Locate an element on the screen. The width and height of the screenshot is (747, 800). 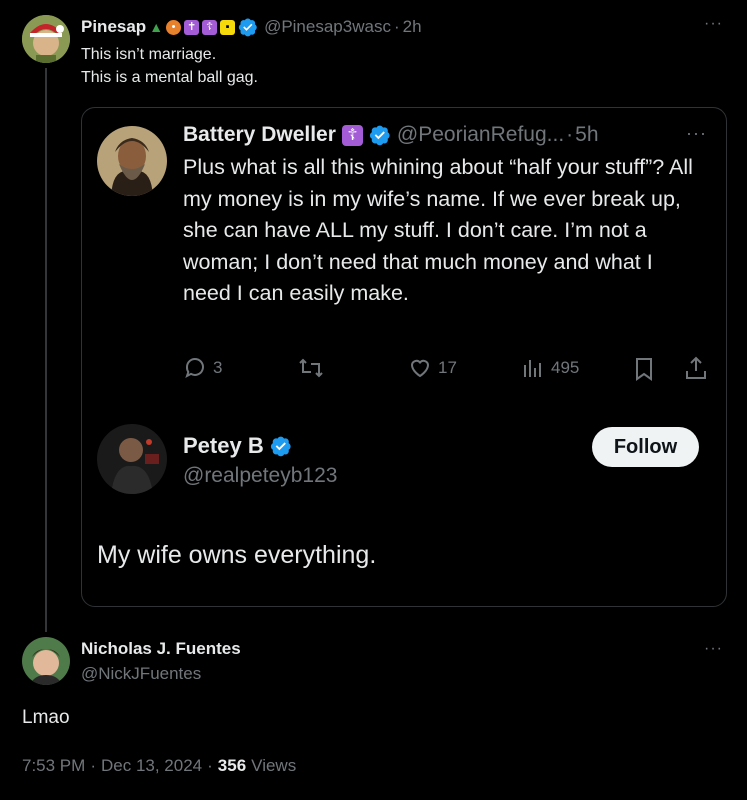
vatican-flag-icon: ▪ is located at coordinates (228, 27).